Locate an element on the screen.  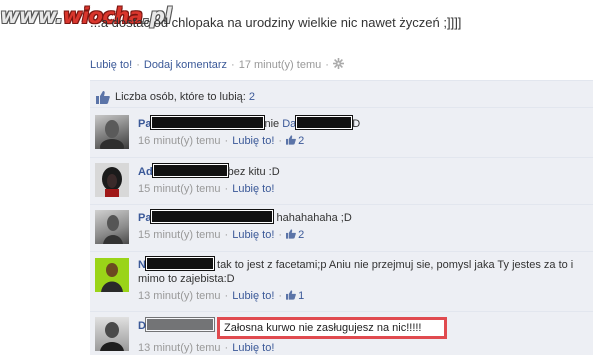
comment-text: nie is located at coordinates (273, 124).